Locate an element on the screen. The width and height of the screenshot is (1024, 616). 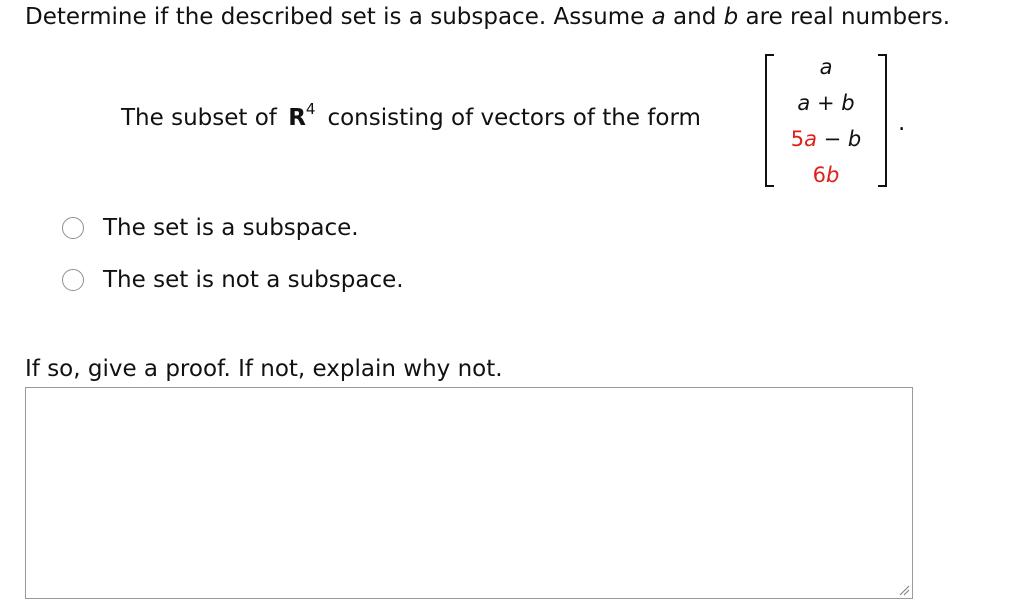
highlighted-coefficient: 6b is located at coordinates (826, 175).